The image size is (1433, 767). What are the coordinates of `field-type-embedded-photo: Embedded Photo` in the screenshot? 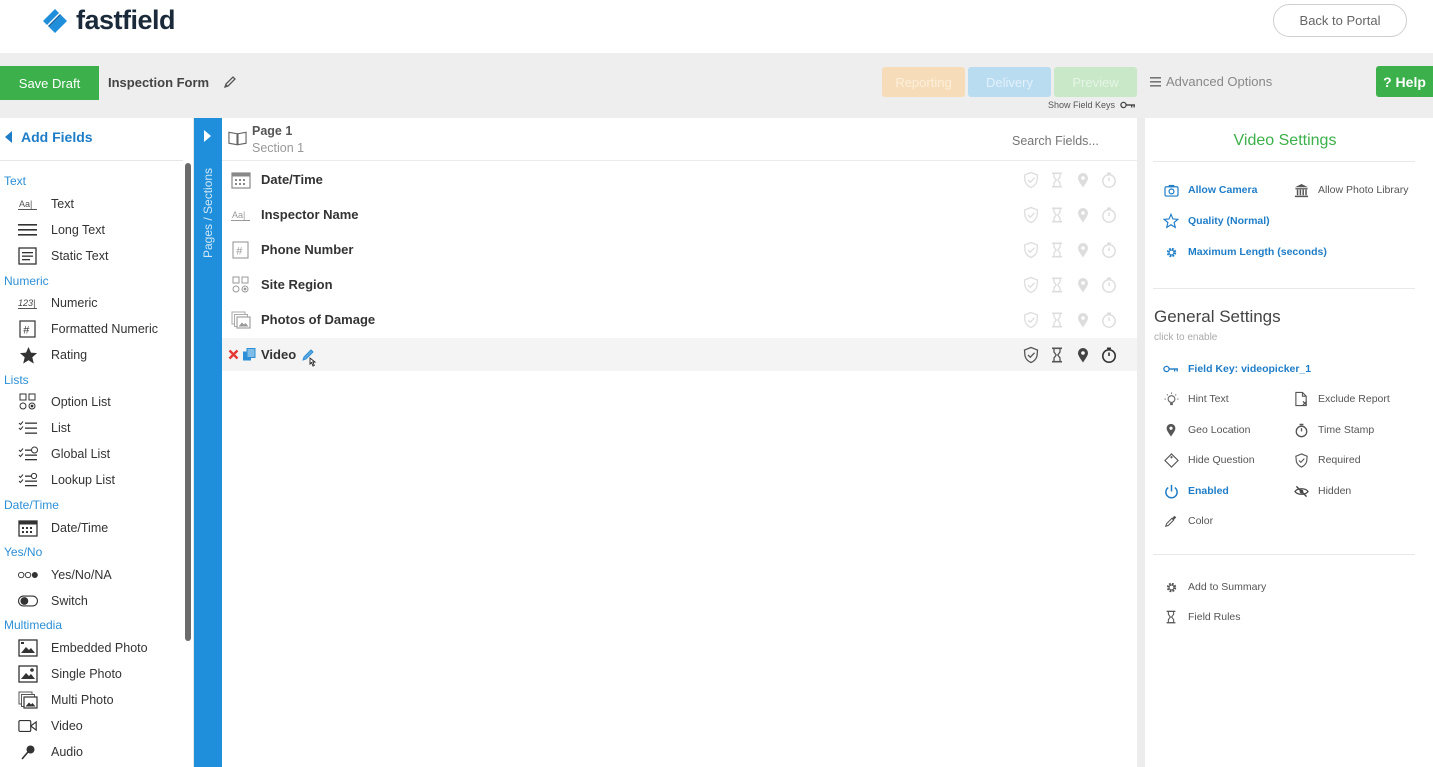 It's located at (83, 648).